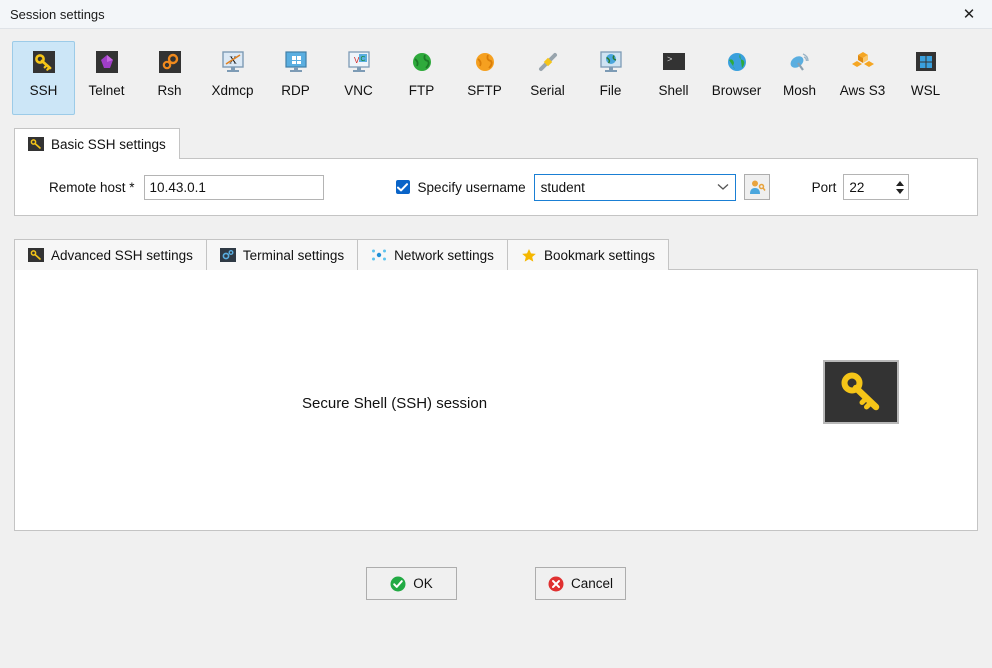 The height and width of the screenshot is (668, 992). I want to click on session-type-vnc: V C VNC, so click(358, 78).